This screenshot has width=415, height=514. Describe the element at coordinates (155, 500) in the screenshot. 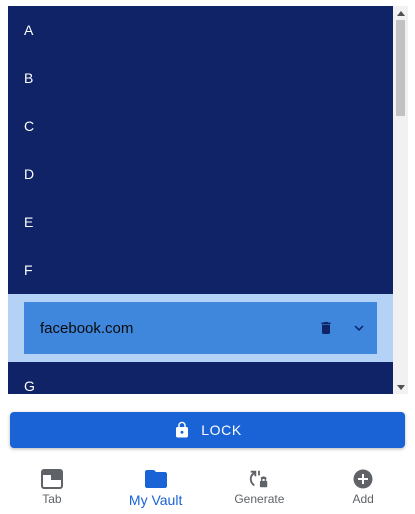

I see `nav-label: My Vault` at that location.